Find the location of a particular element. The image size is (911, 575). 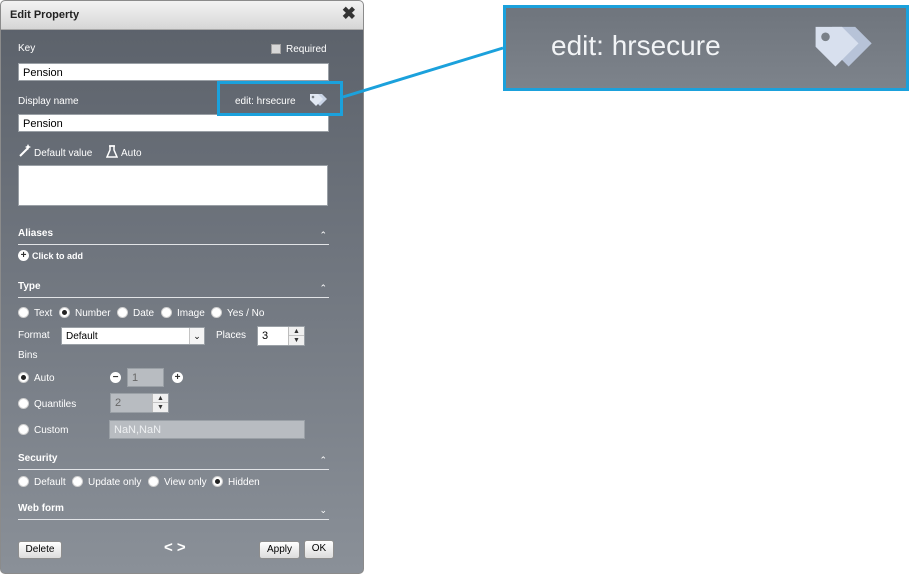

zoom-edit-tag-label: edit: hrsecure is located at coordinates (636, 45).